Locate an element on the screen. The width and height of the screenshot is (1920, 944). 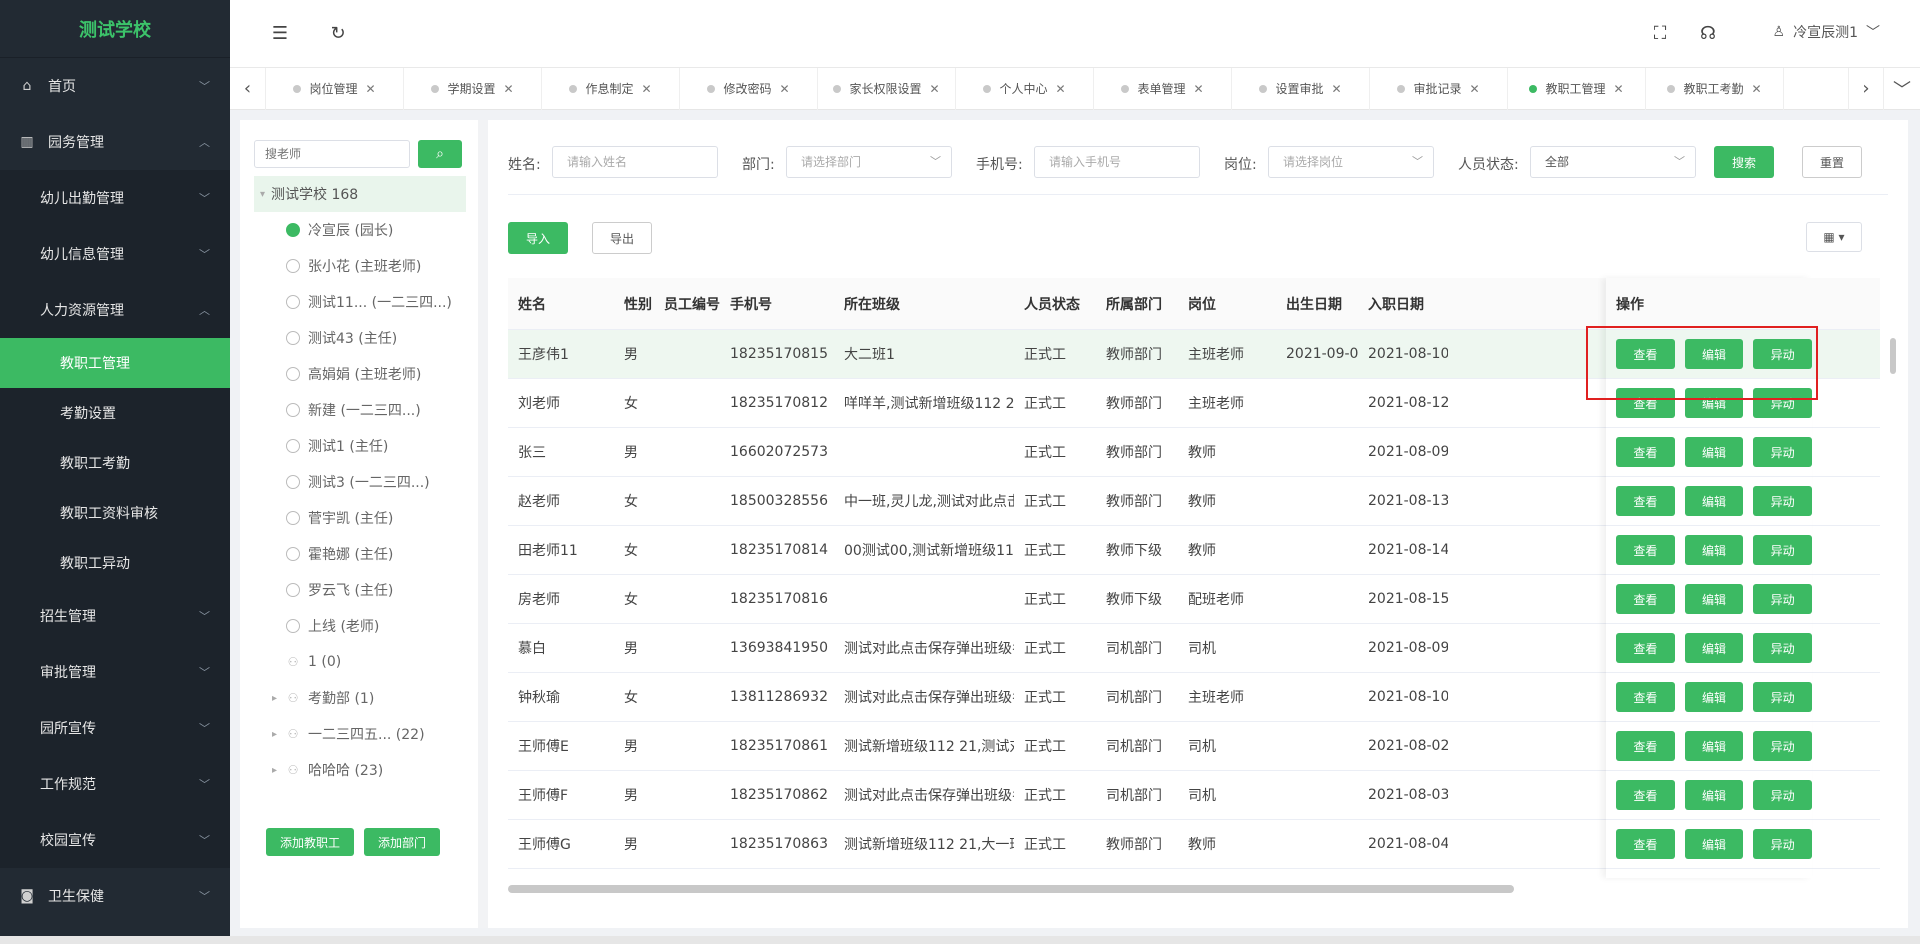
tree-node: 霍艳娜 (主任) is located at coordinates (376, 554).